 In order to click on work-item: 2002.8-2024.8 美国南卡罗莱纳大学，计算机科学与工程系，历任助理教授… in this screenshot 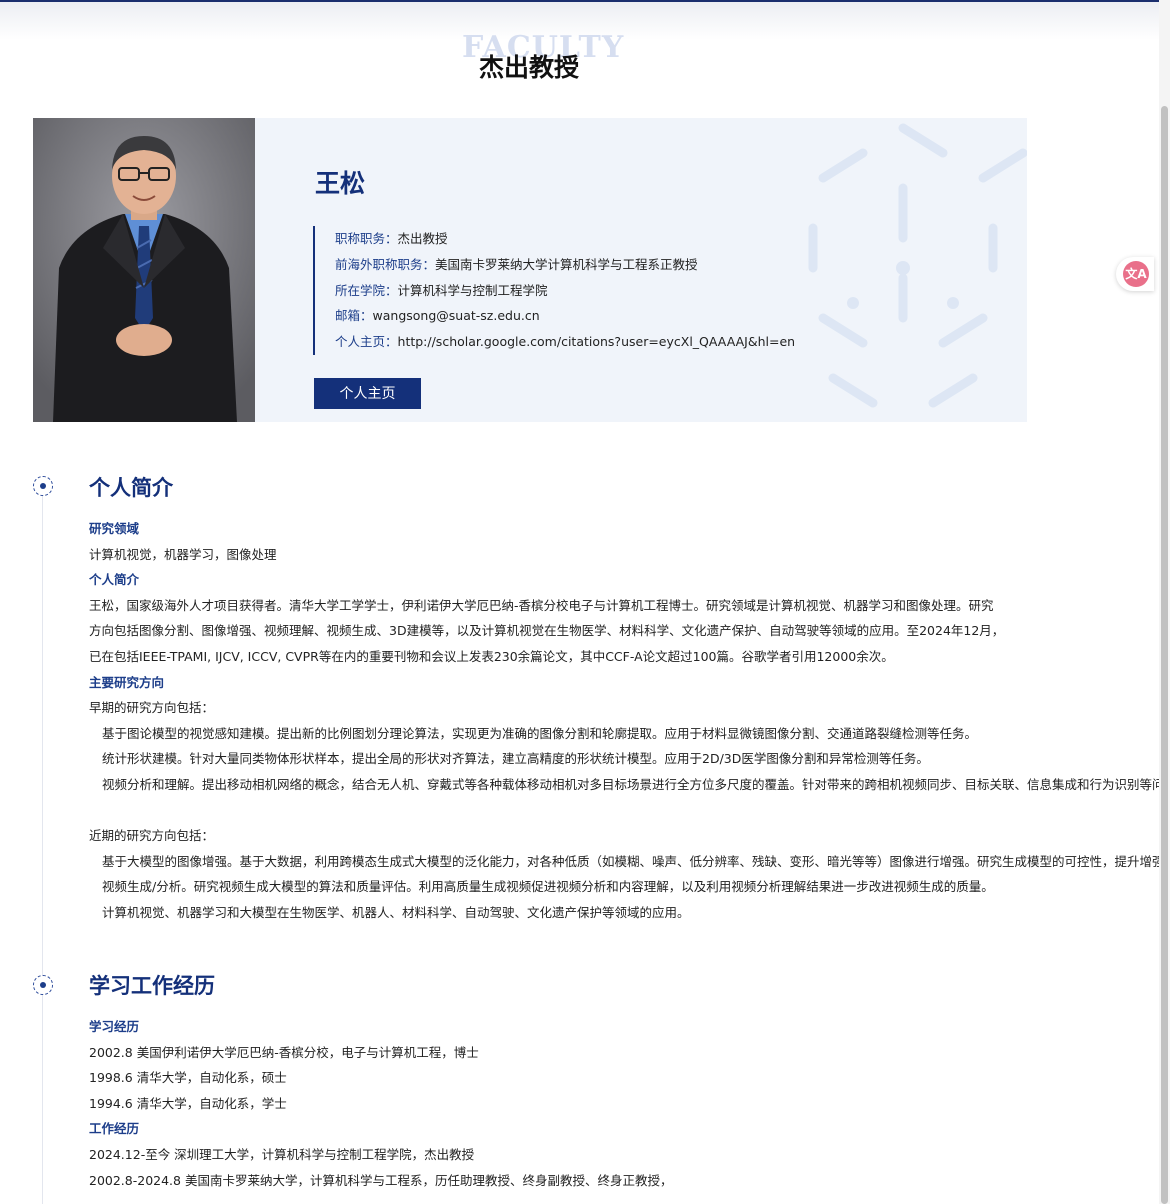, I will do `click(381, 1180)`.